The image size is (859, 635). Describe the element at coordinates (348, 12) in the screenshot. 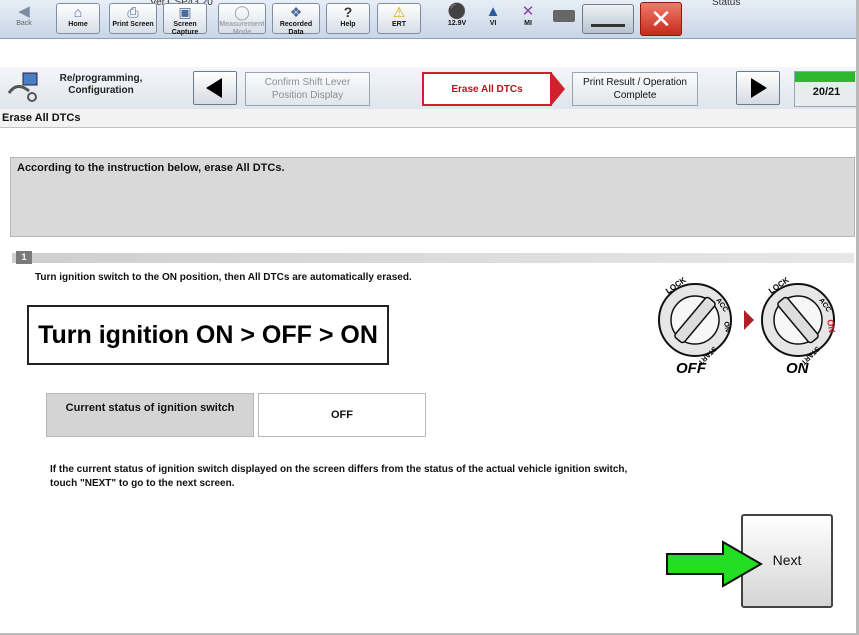

I see `help-icon: ?` at that location.